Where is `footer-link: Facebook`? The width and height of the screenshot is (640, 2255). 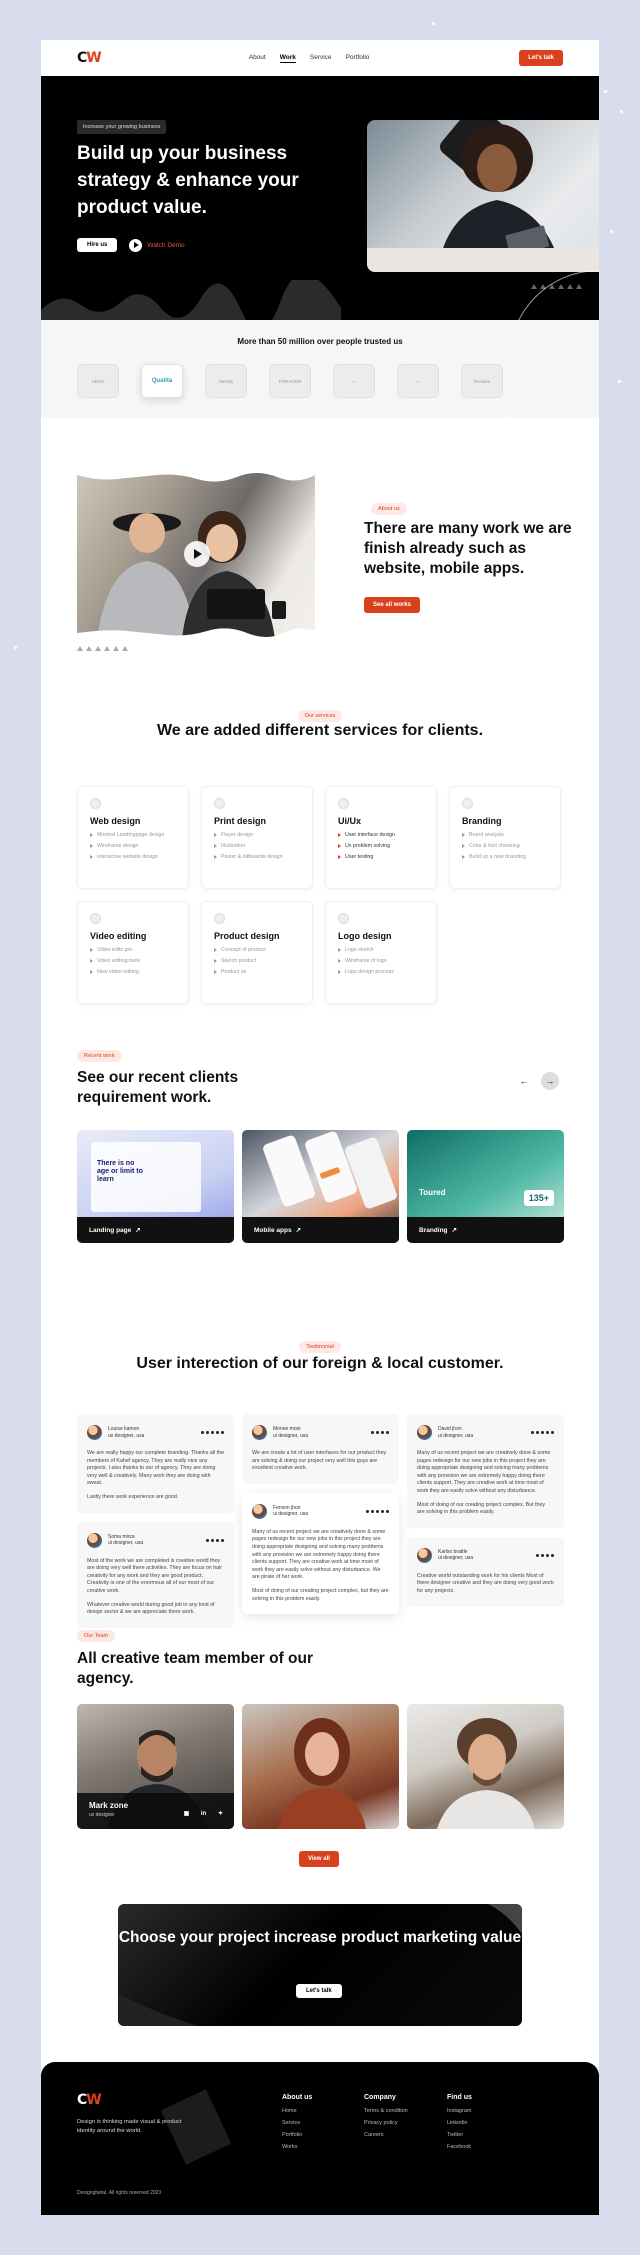 footer-link: Facebook is located at coordinates (459, 2147).